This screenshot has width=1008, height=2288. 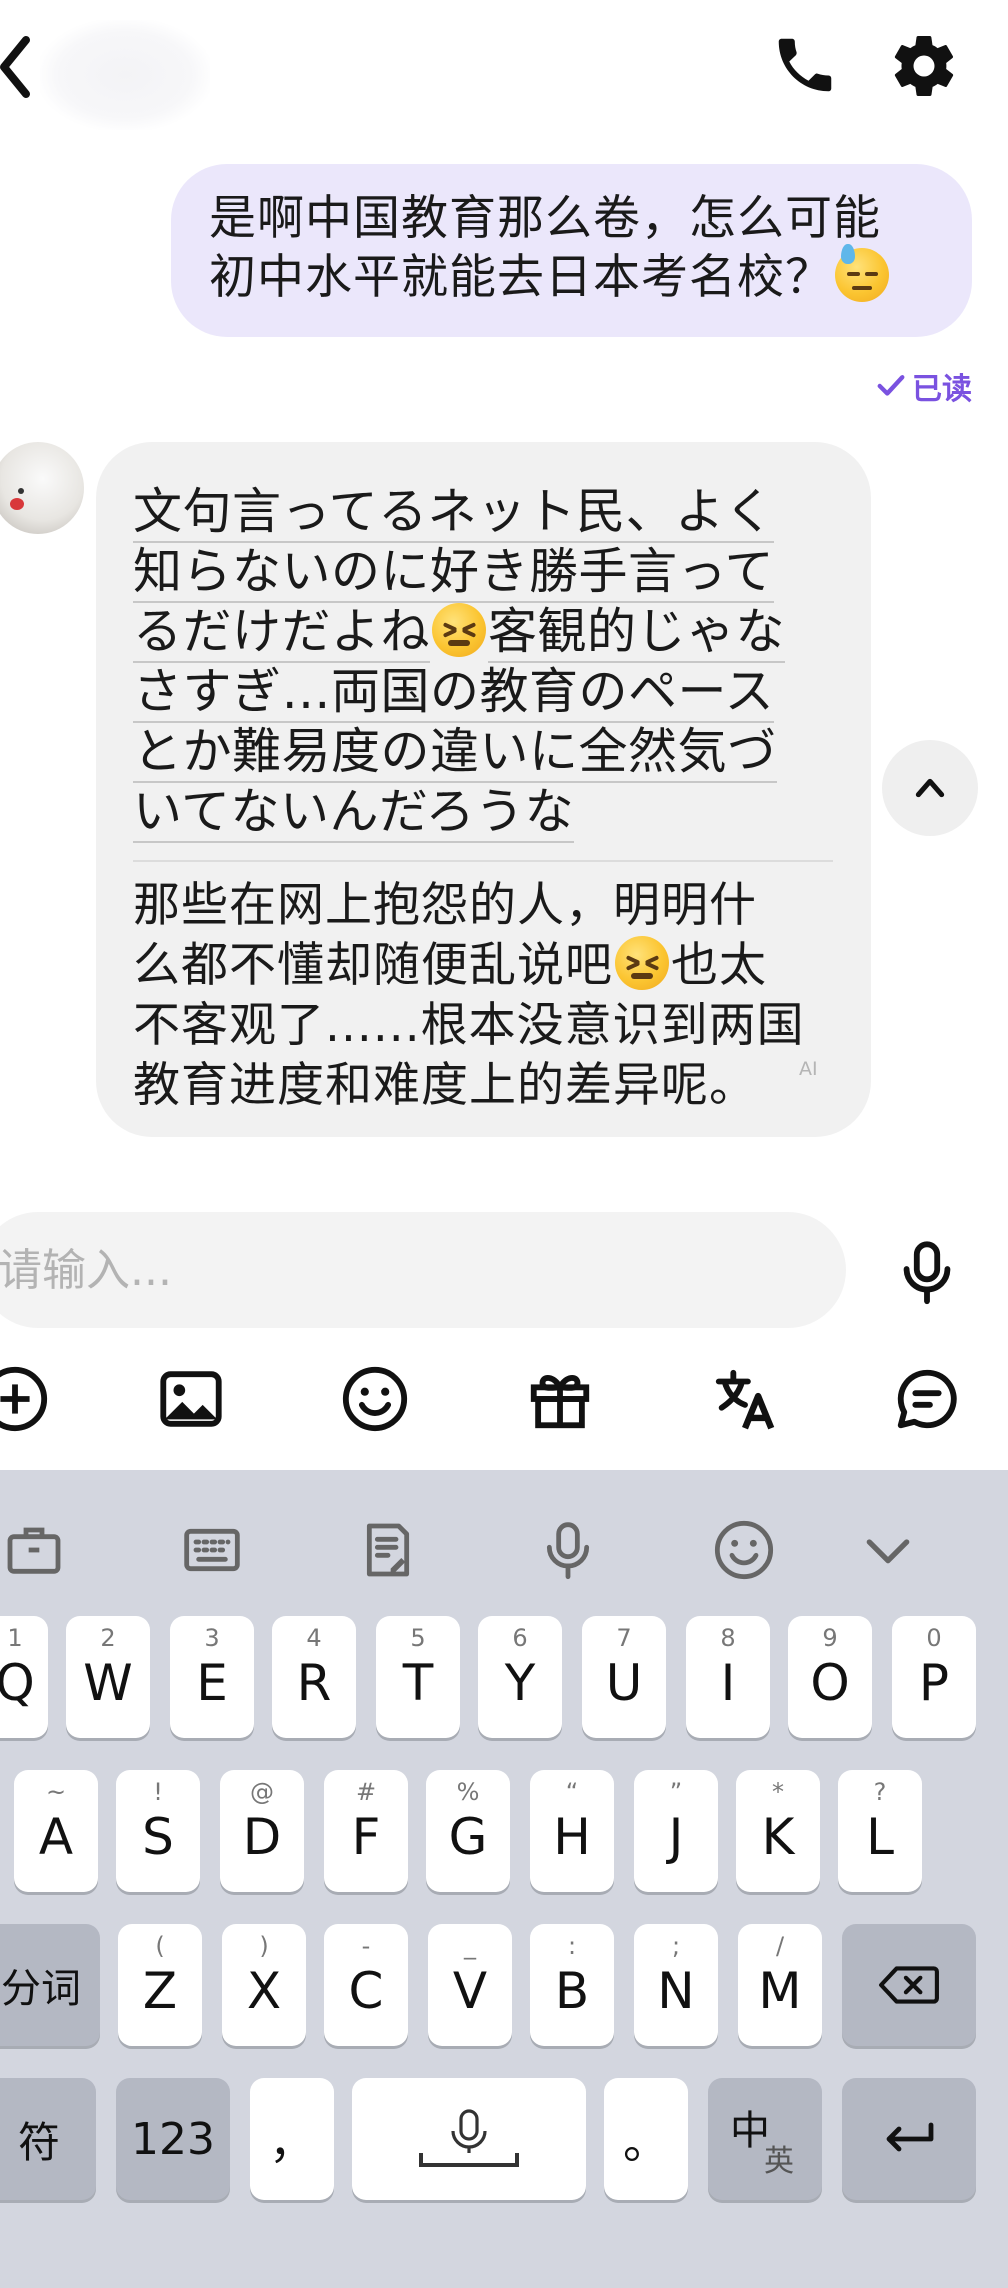 What do you see at coordinates (934, 1677) in the screenshot?
I see `key-p: 0P` at bounding box center [934, 1677].